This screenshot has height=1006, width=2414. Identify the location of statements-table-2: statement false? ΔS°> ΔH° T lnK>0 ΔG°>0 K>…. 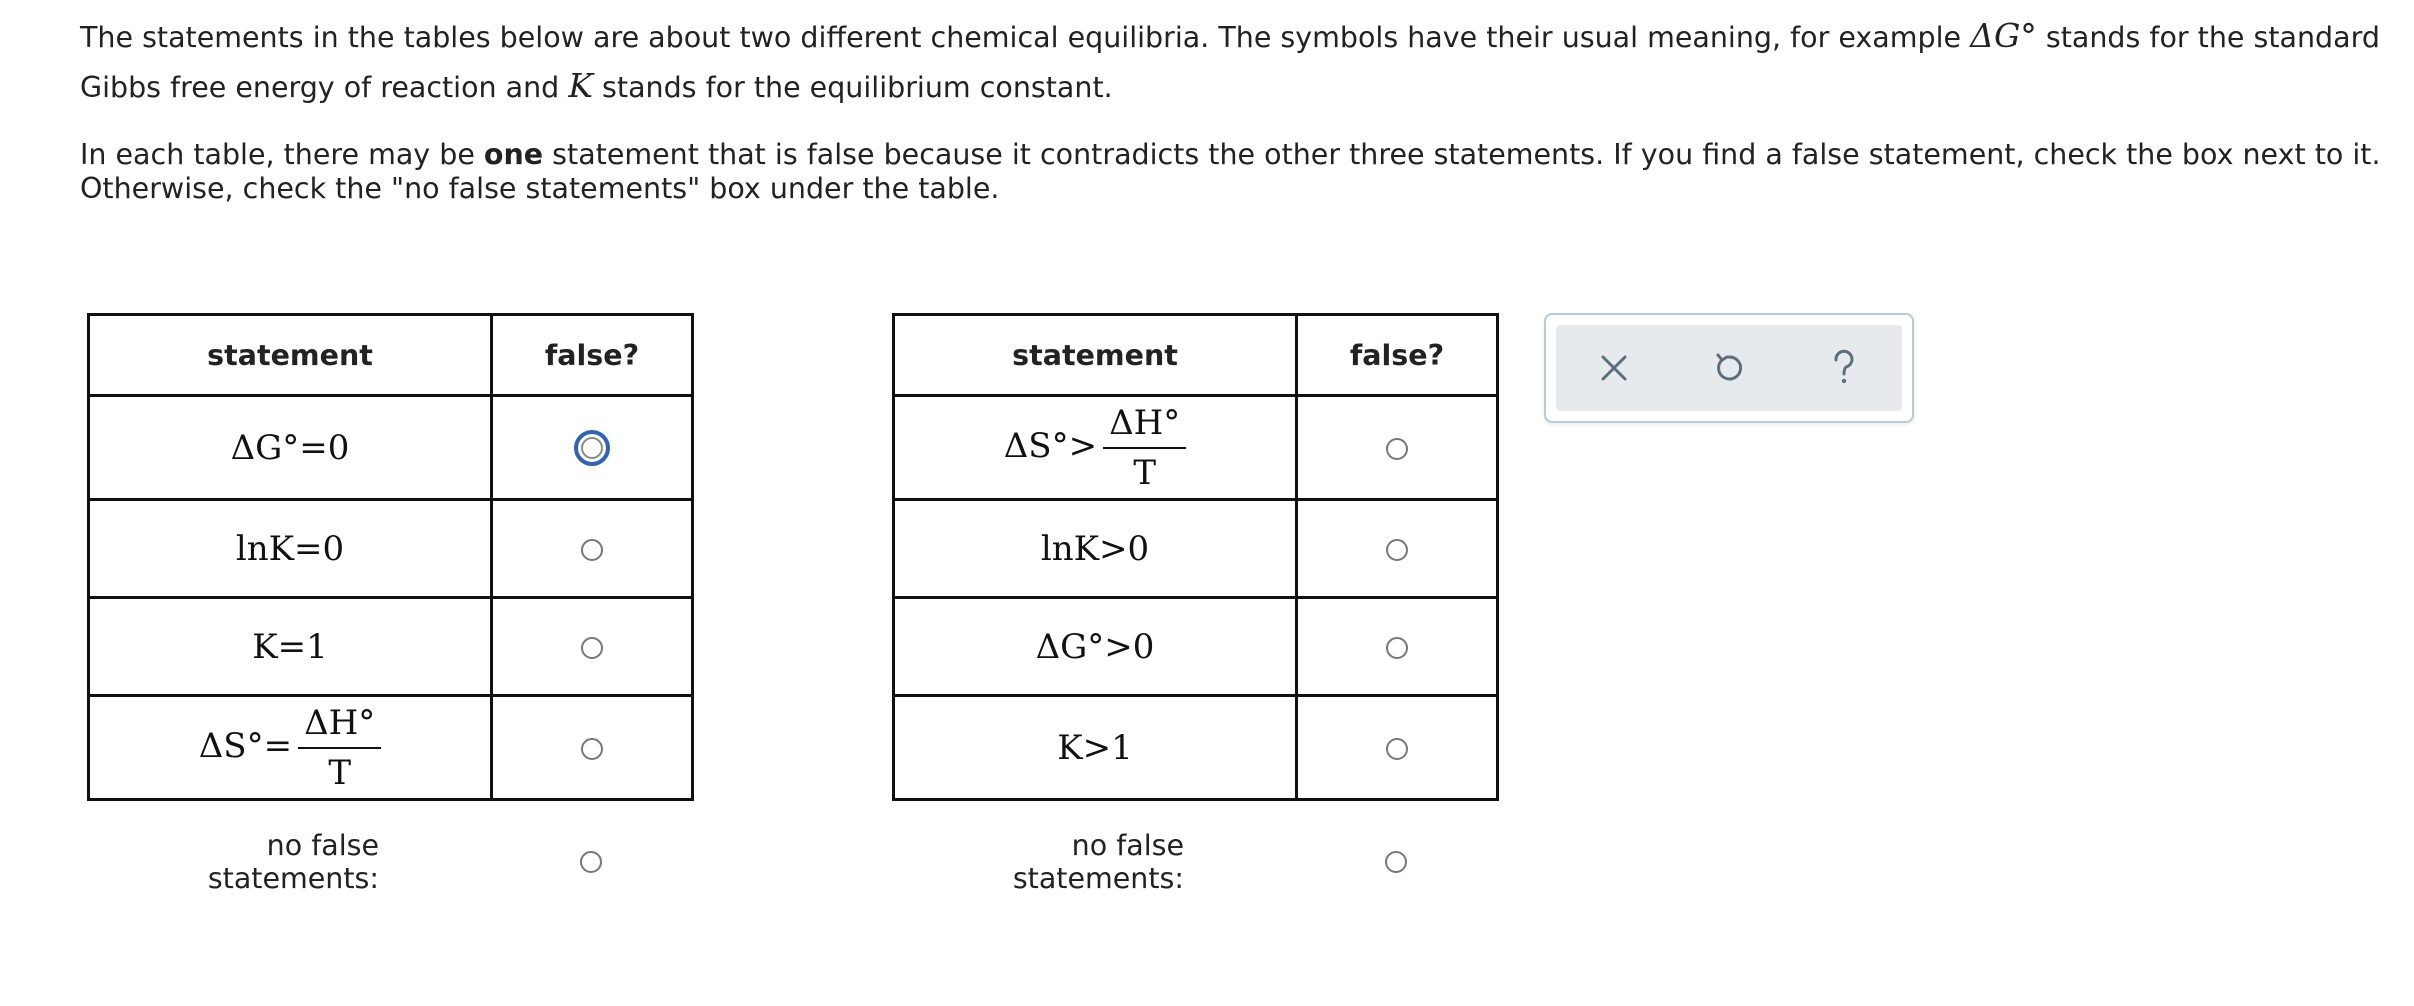
(1195, 557).